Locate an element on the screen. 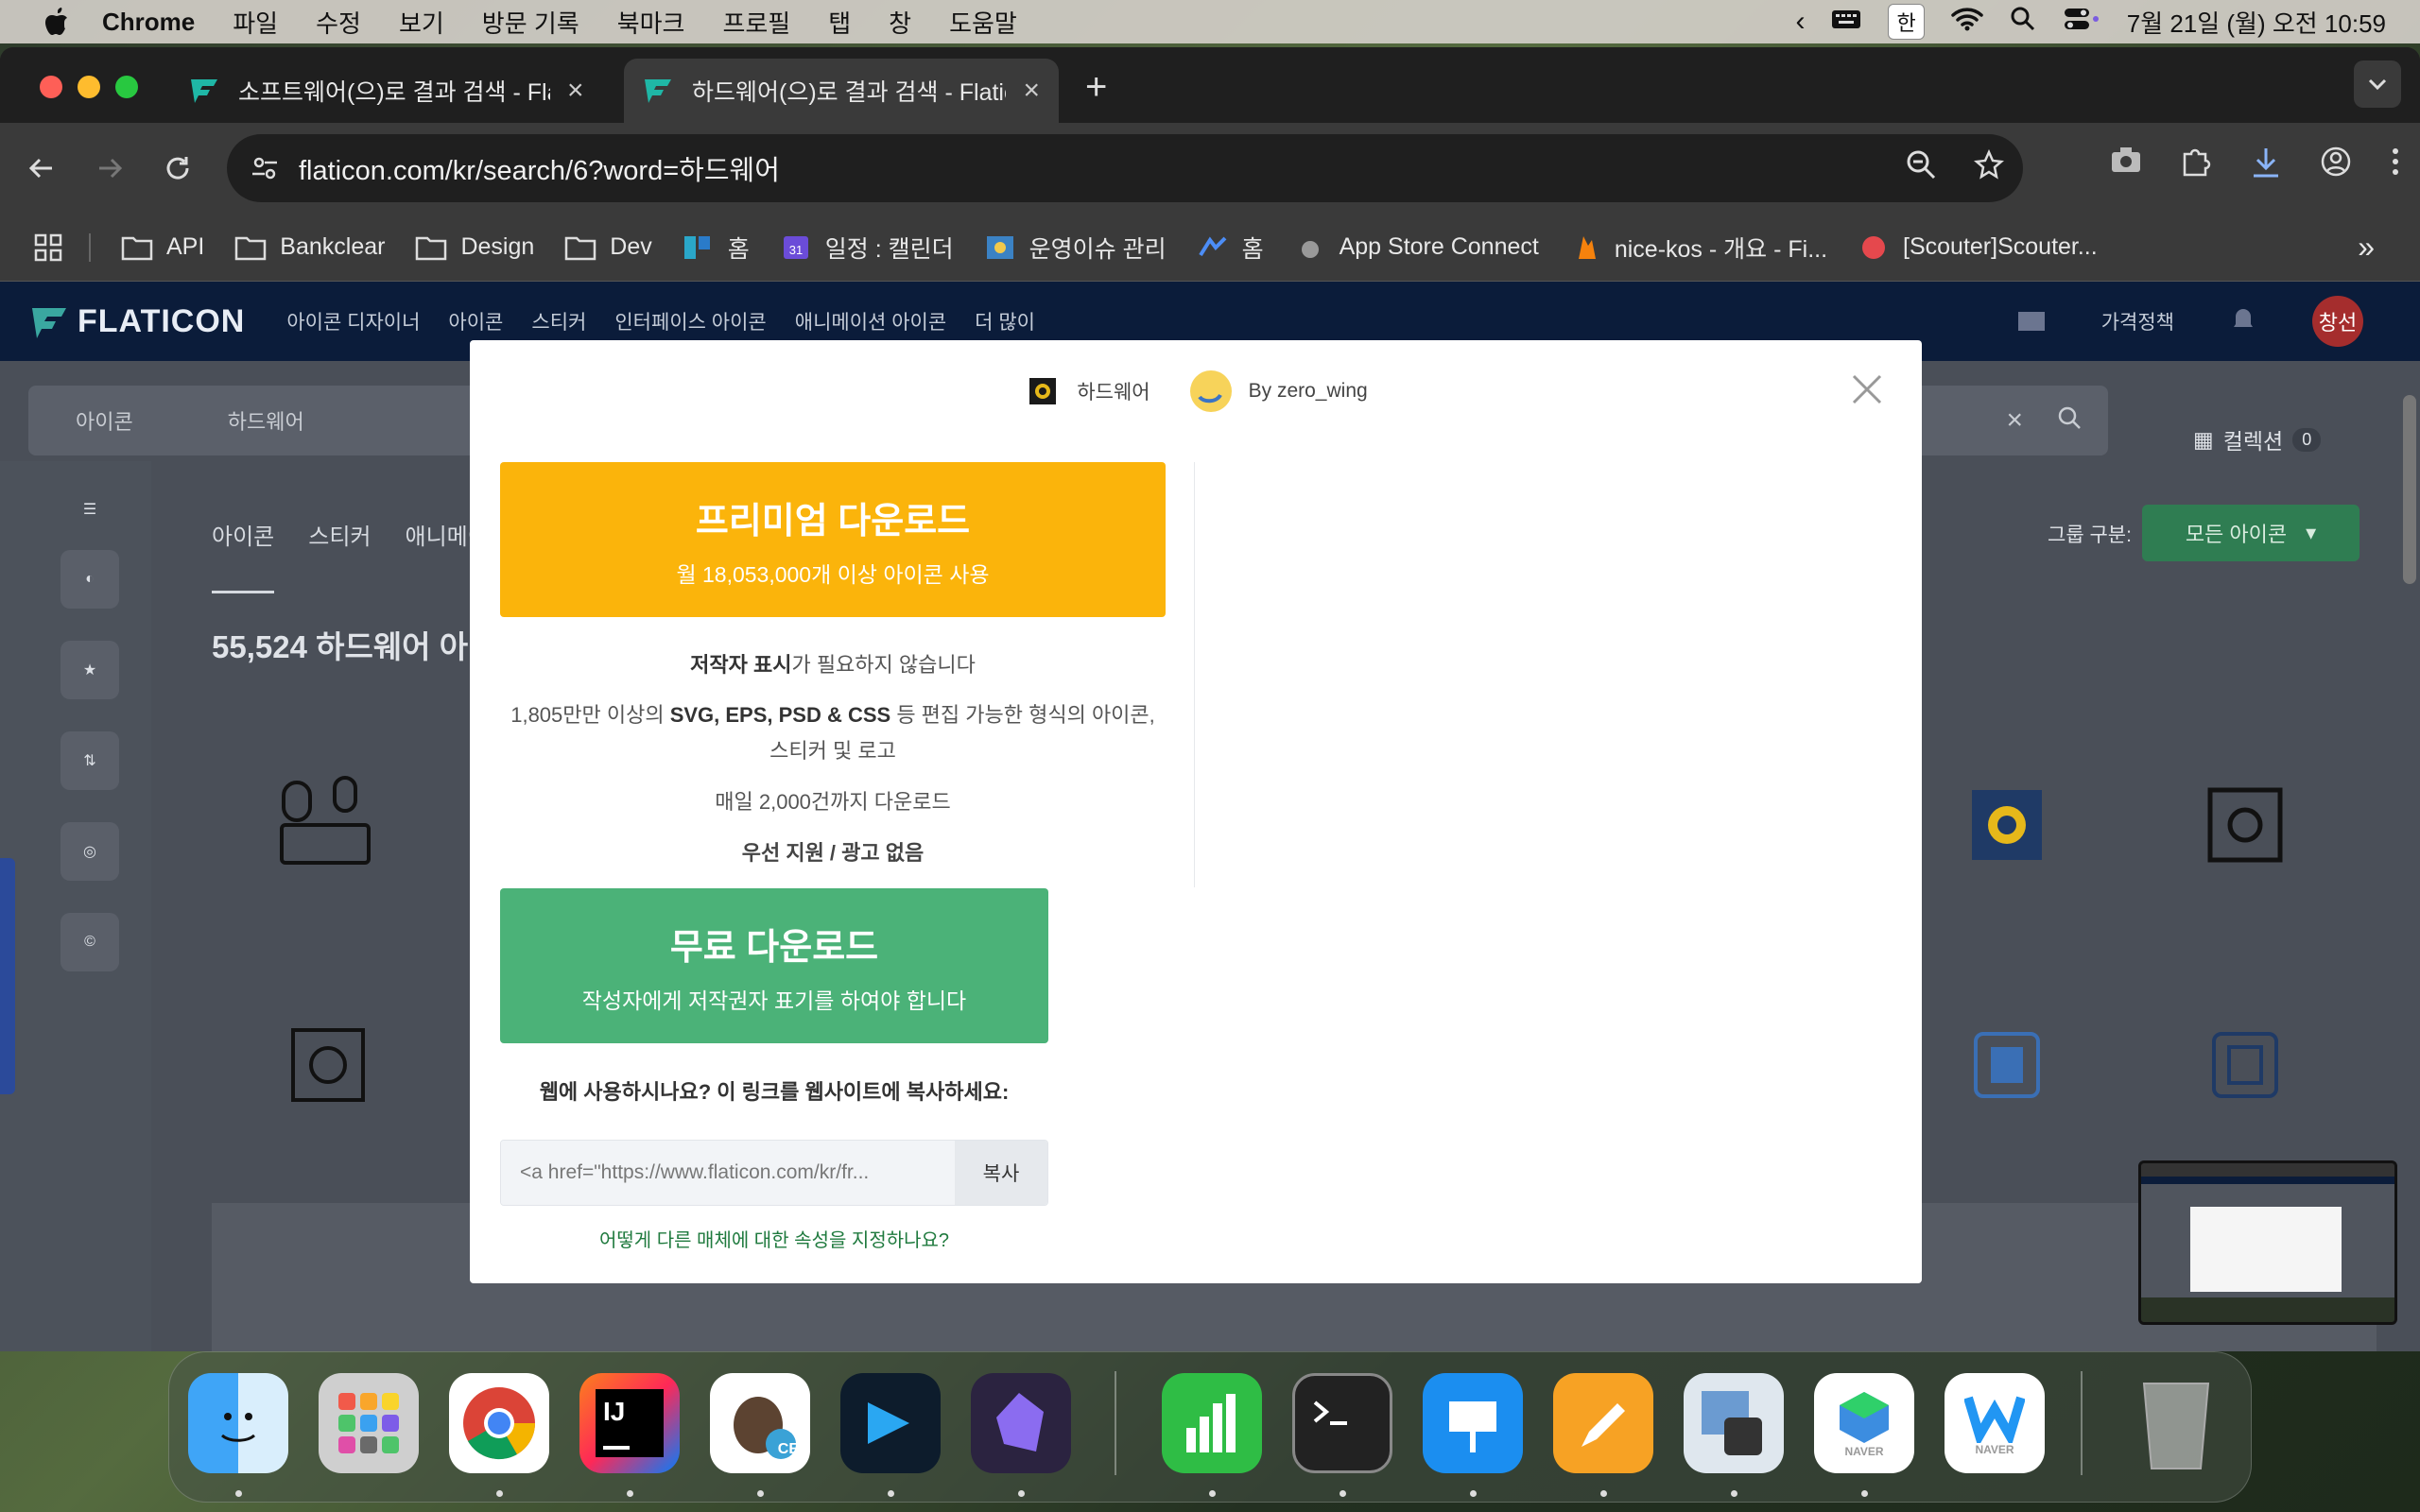 This screenshot has height=1512, width=2420. nav-icons: 아이콘 is located at coordinates (475, 321).